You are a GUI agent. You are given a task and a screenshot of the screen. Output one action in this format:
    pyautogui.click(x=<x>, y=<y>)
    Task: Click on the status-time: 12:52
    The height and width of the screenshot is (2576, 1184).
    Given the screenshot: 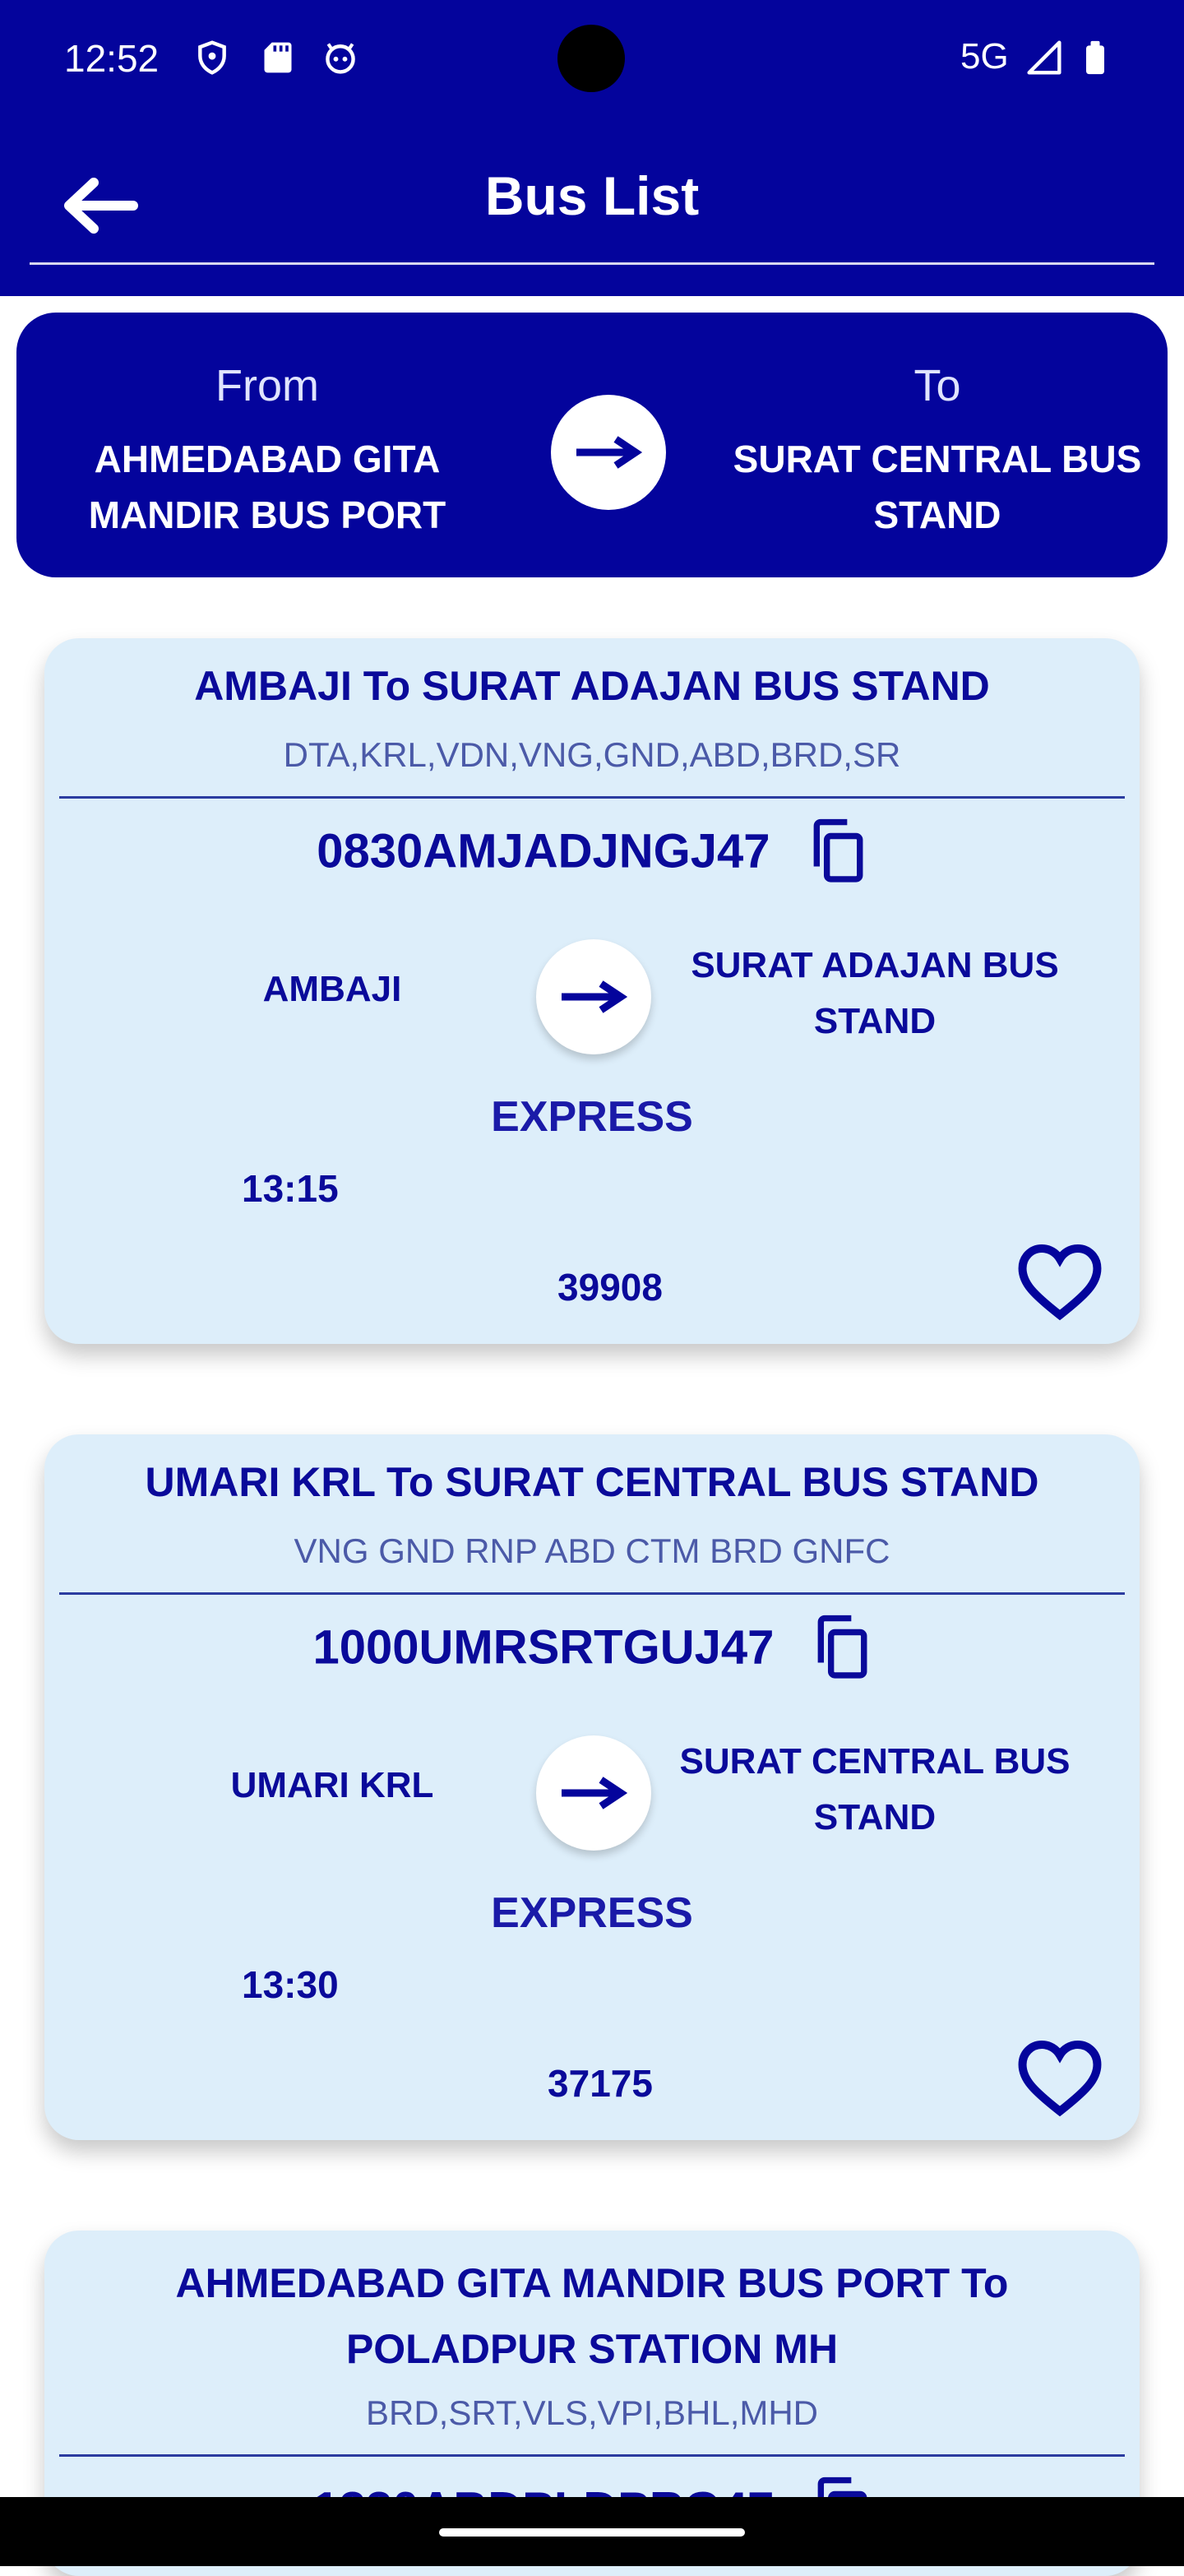 What is the action you would take?
    pyautogui.click(x=112, y=59)
    